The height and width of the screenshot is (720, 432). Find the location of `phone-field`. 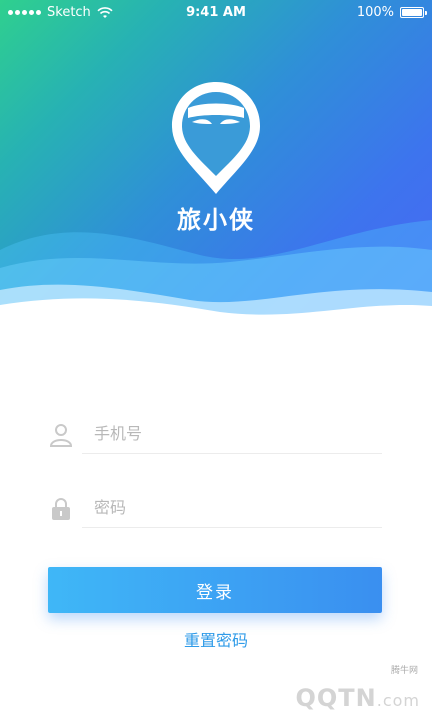

phone-field is located at coordinates (221, 434).